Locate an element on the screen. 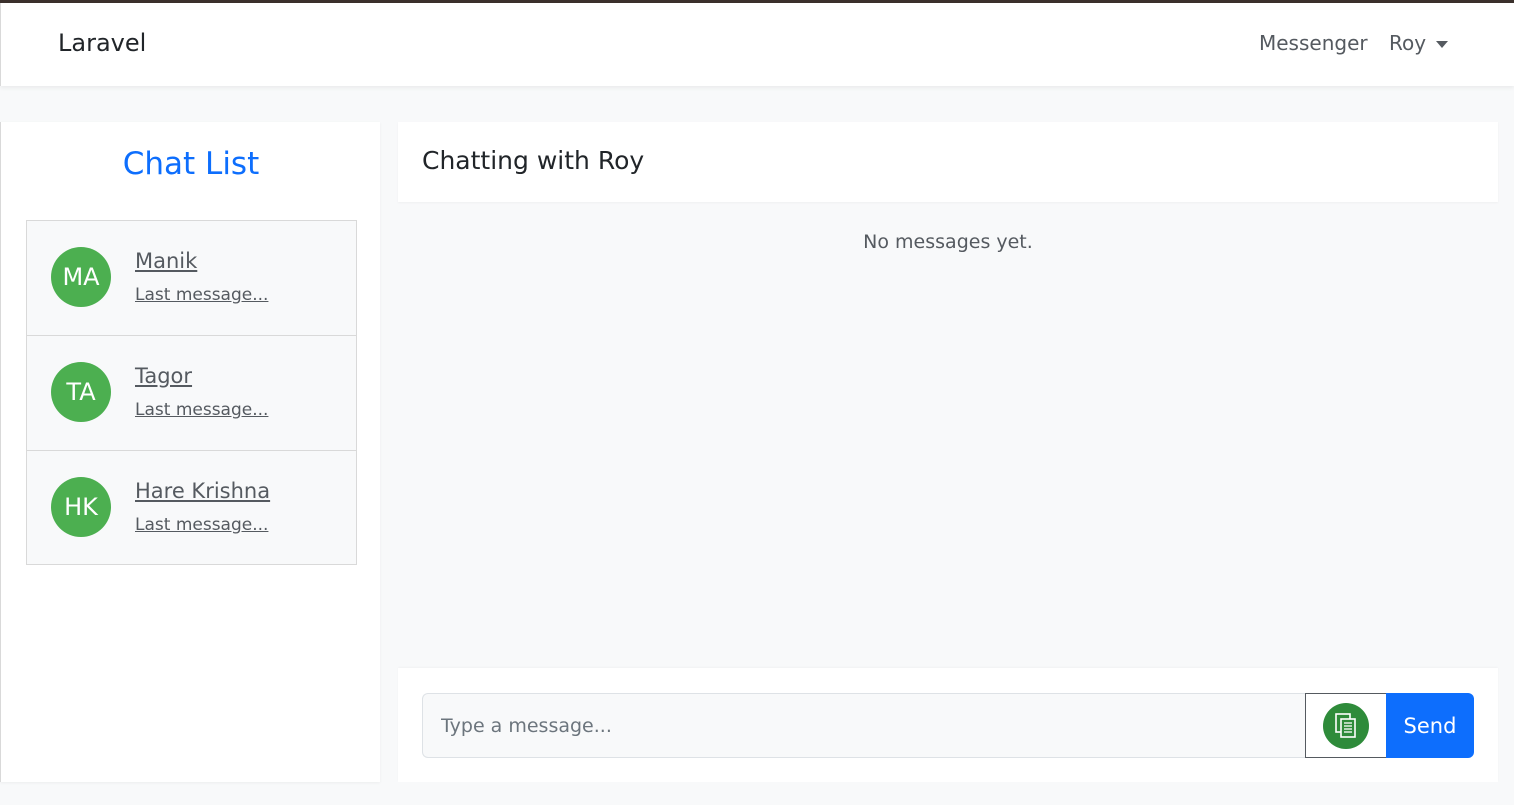 The height and width of the screenshot is (805, 1514). document-copy-icon is located at coordinates (1346, 725).